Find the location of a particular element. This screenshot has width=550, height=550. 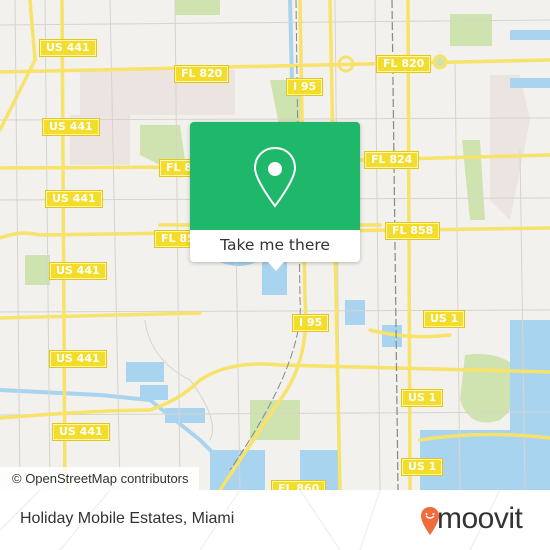

popup-header is located at coordinates (275, 176).